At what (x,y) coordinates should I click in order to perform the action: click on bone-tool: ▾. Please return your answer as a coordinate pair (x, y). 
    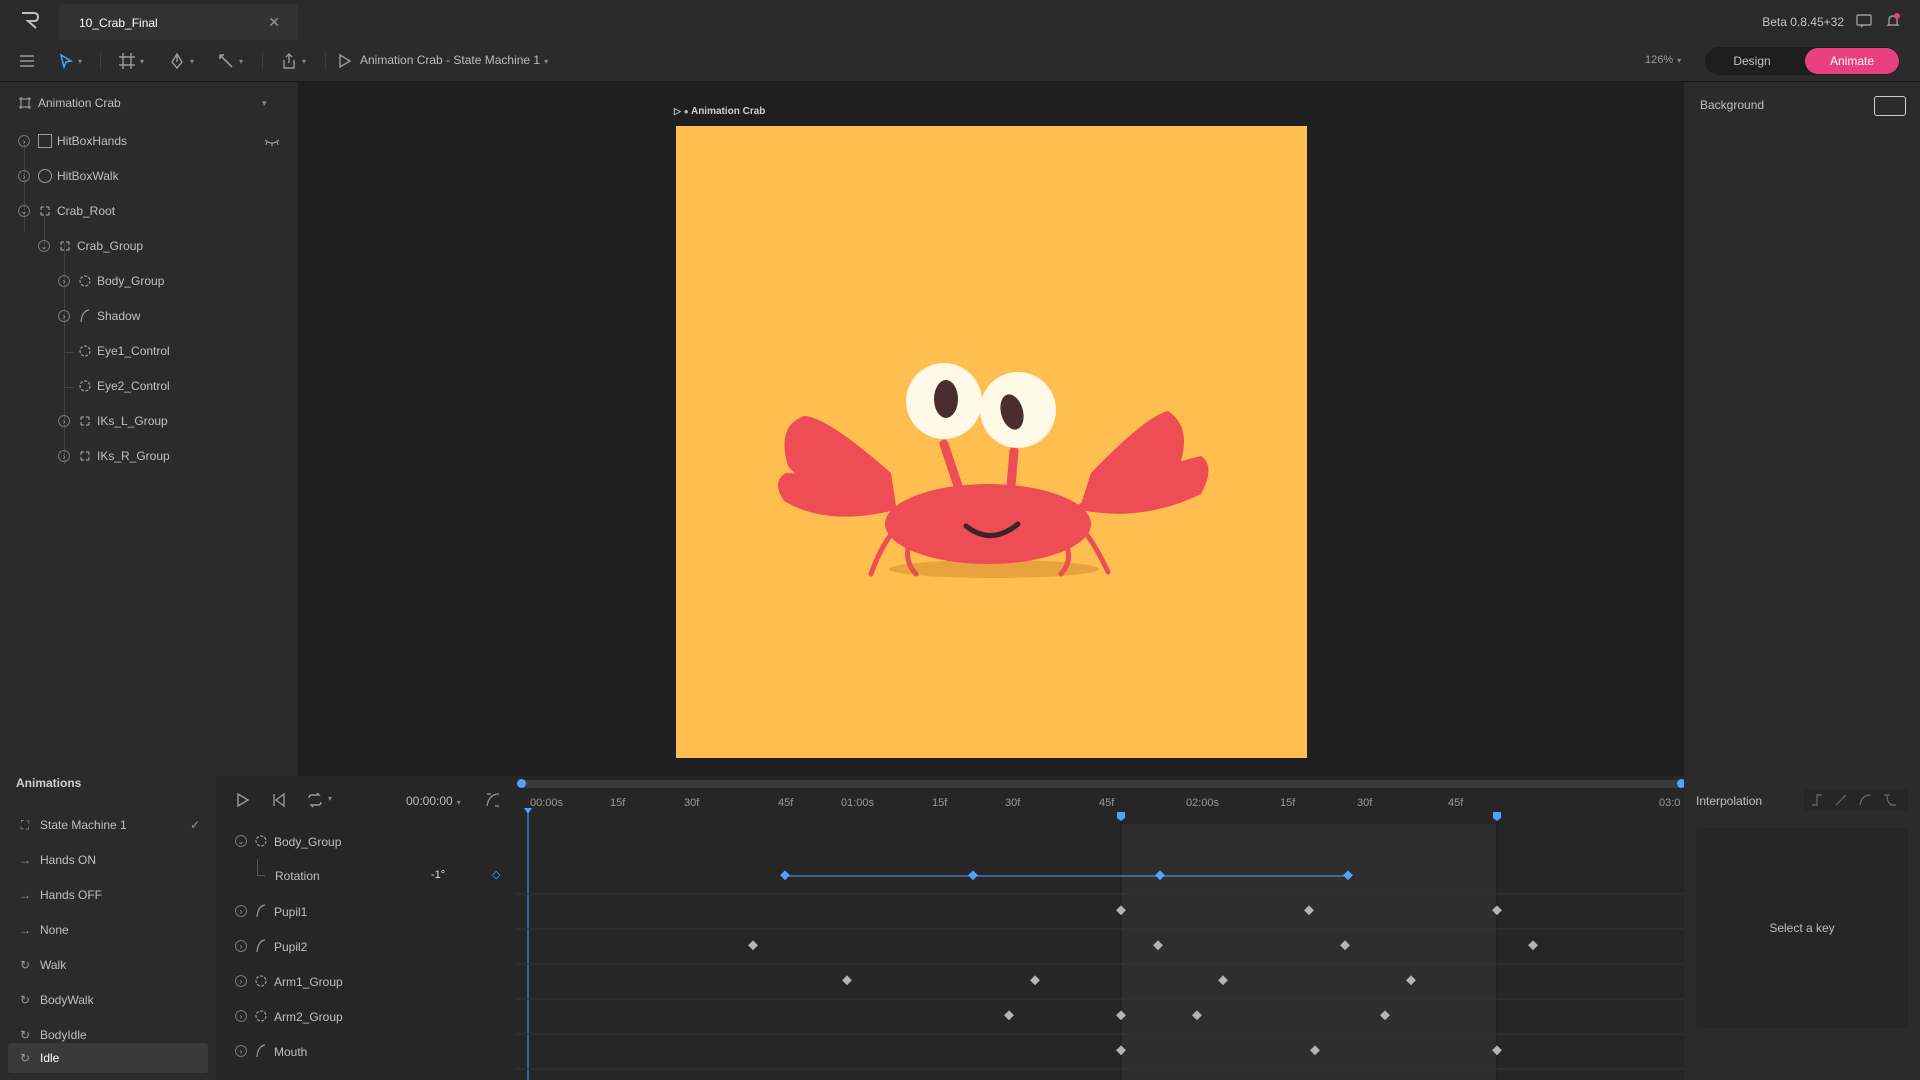
    Looking at the image, I should click on (230, 61).